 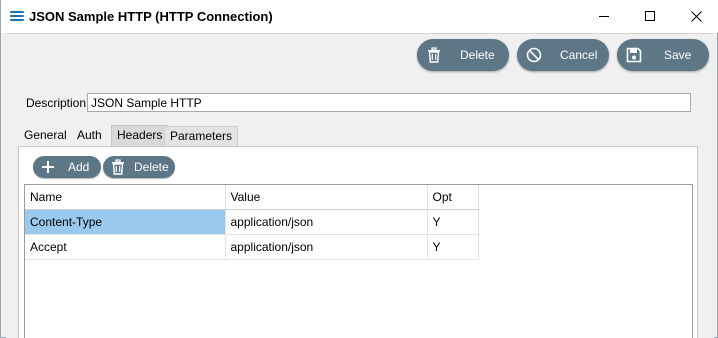 I want to click on column-header-name: Name, so click(x=125, y=197).